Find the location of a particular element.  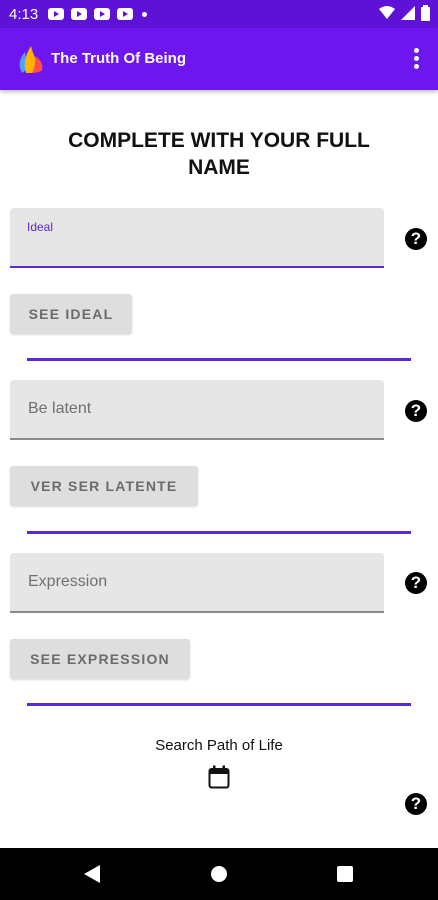

overflow-menu-icon is located at coordinates (416, 59).